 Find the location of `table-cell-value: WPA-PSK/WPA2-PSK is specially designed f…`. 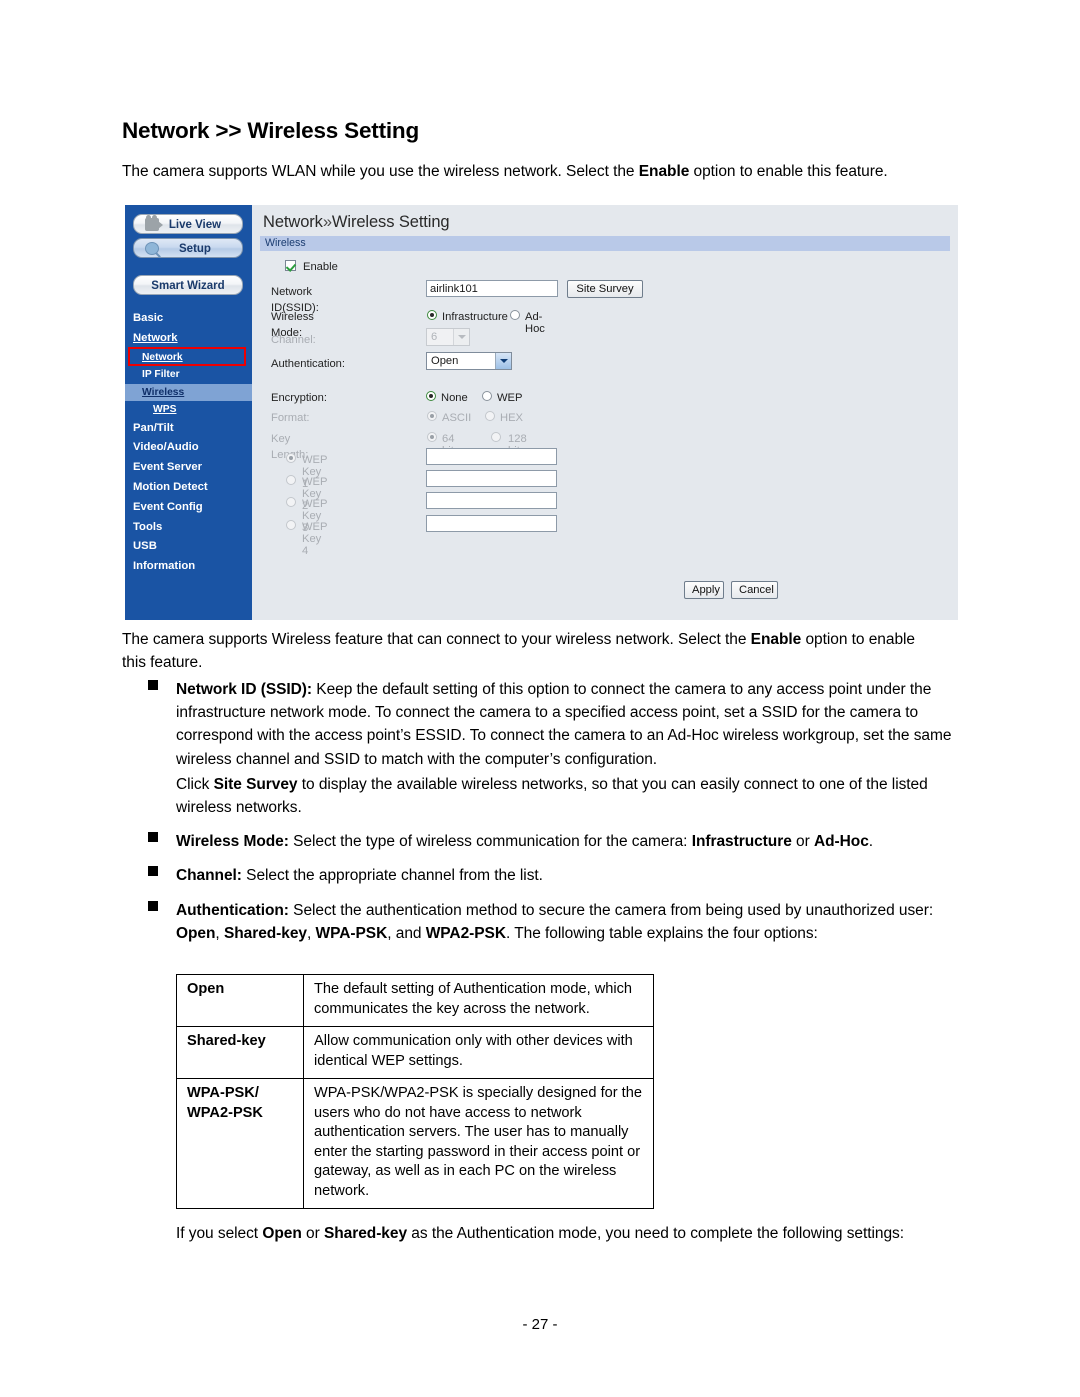

table-cell-value: WPA-PSK/WPA2-PSK is specially designed f… is located at coordinates (478, 1143).